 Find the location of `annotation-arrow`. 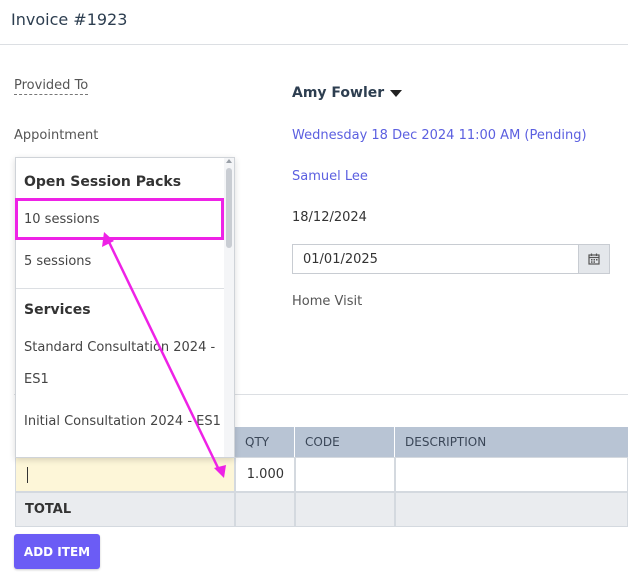

annotation-arrow is located at coordinates (164, 355).